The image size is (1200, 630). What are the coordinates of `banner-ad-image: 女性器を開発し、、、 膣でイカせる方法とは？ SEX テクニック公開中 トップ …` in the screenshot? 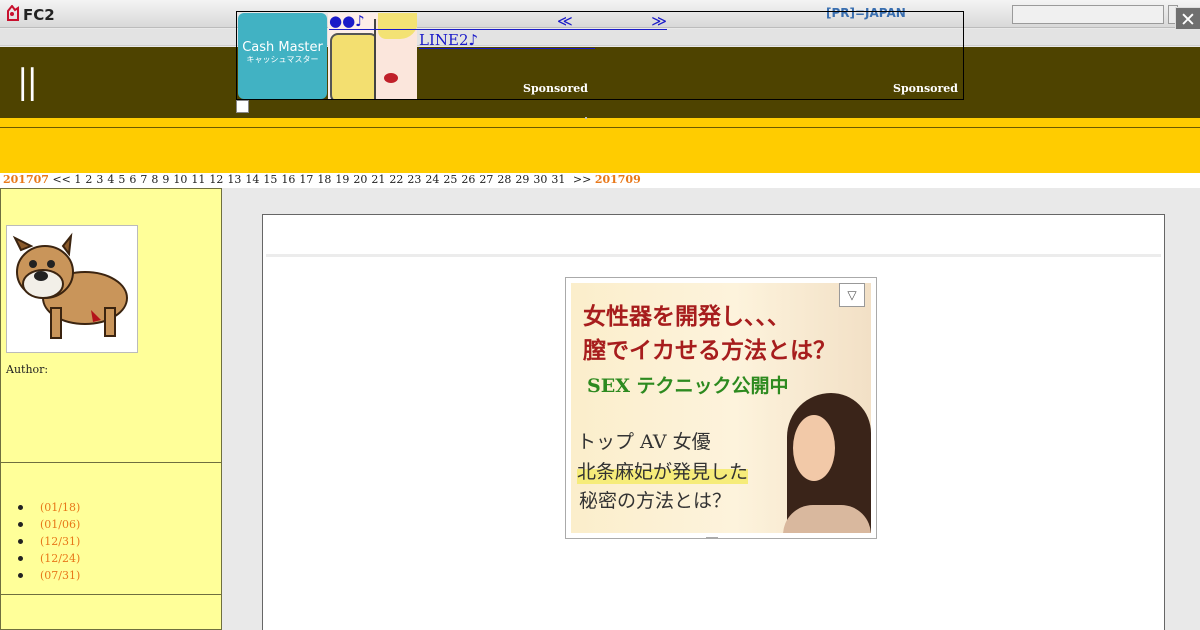 It's located at (721, 408).